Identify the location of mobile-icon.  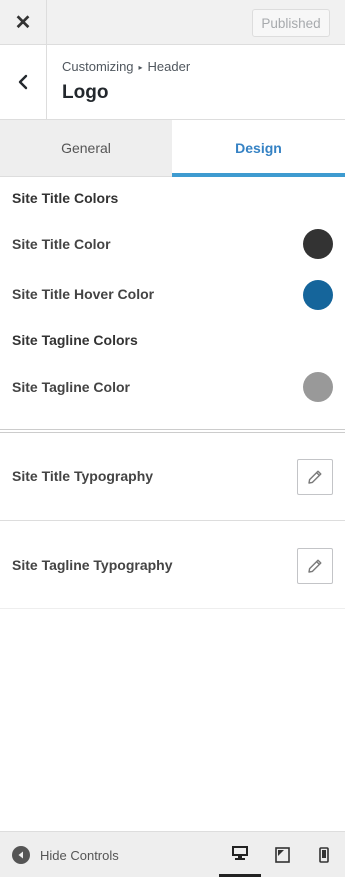
(324, 854).